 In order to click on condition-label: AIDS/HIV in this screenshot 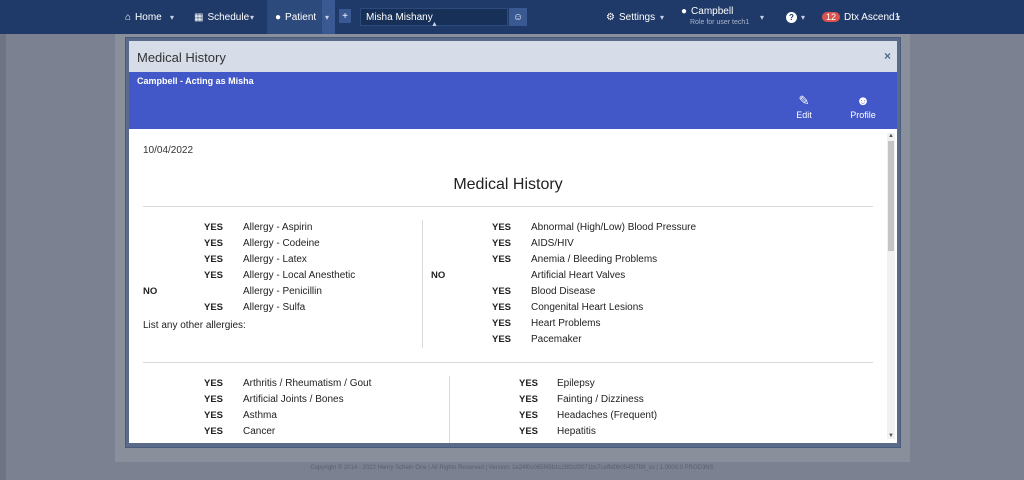, I will do `click(552, 243)`.